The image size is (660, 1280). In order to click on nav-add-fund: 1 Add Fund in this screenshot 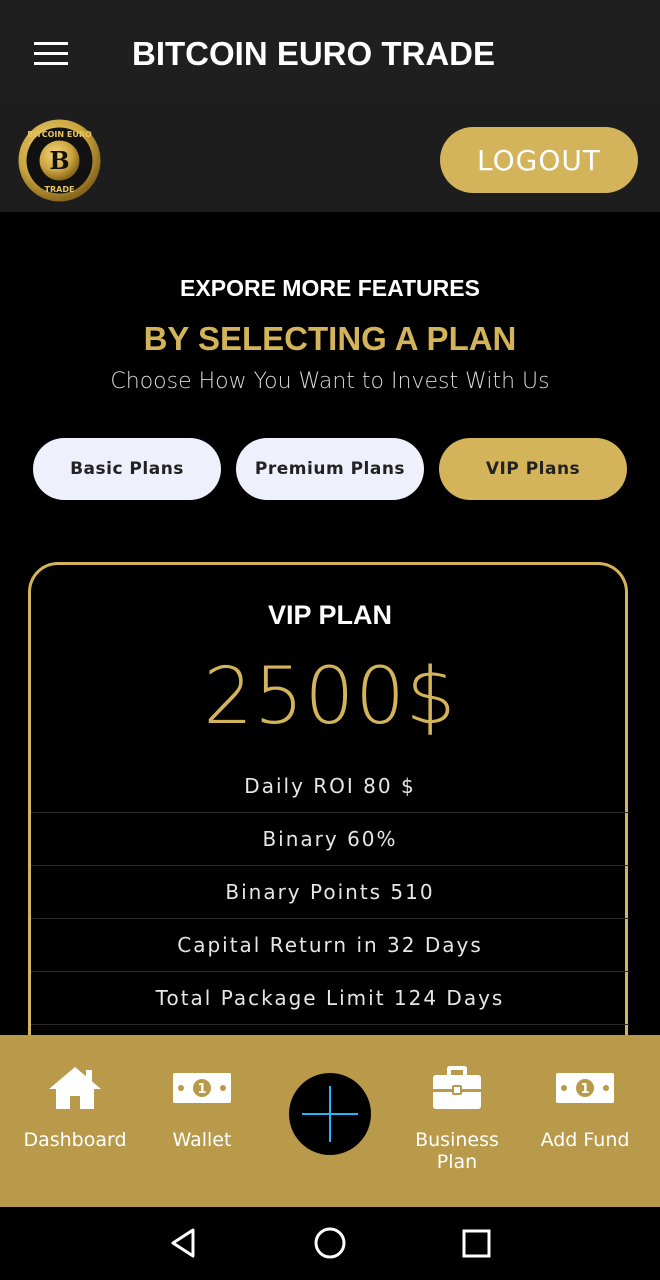, I will do `click(585, 1121)`.